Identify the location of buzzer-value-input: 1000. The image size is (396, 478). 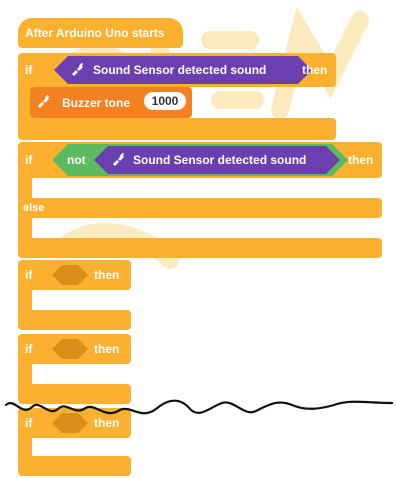
(165, 101).